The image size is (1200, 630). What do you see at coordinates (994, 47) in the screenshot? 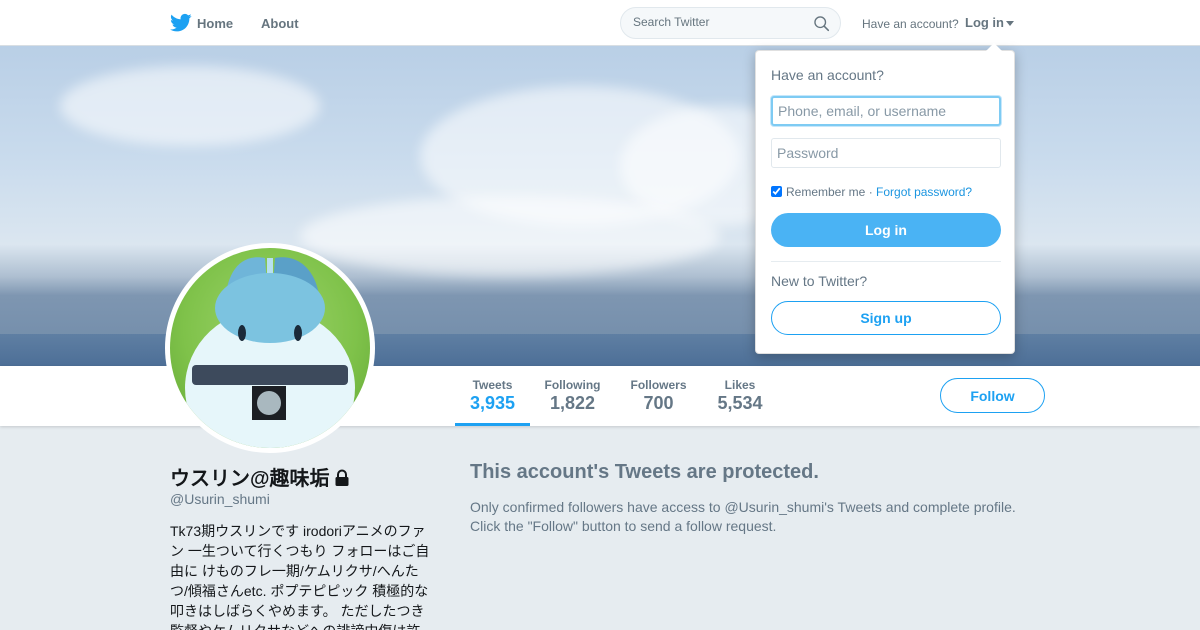
I see `dropdown-arrow` at bounding box center [994, 47].